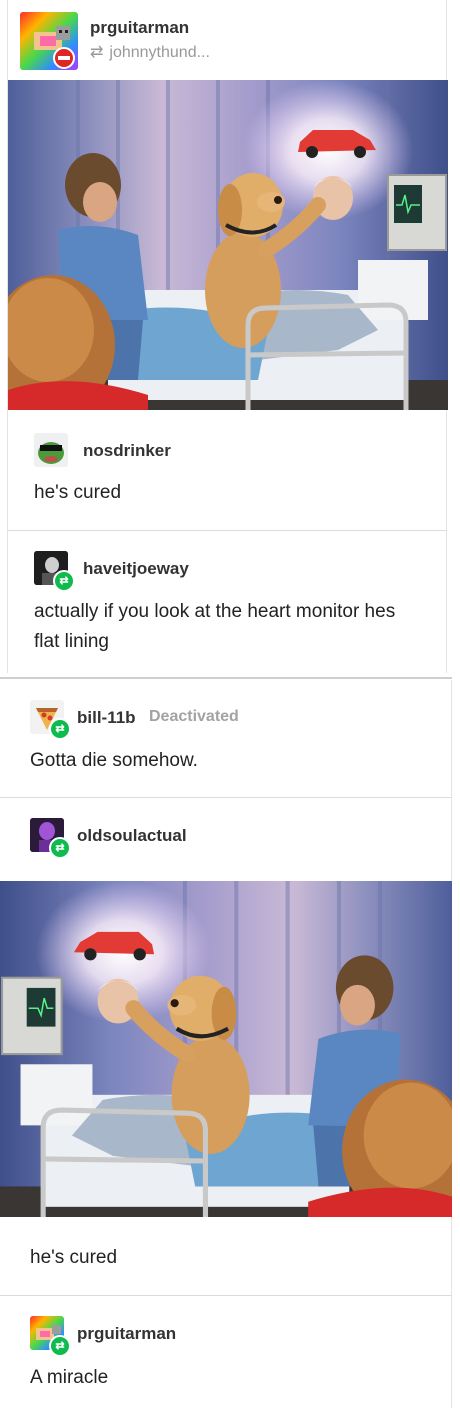  What do you see at coordinates (132, 836) in the screenshot?
I see `reply-username: oldsoulactual` at bounding box center [132, 836].